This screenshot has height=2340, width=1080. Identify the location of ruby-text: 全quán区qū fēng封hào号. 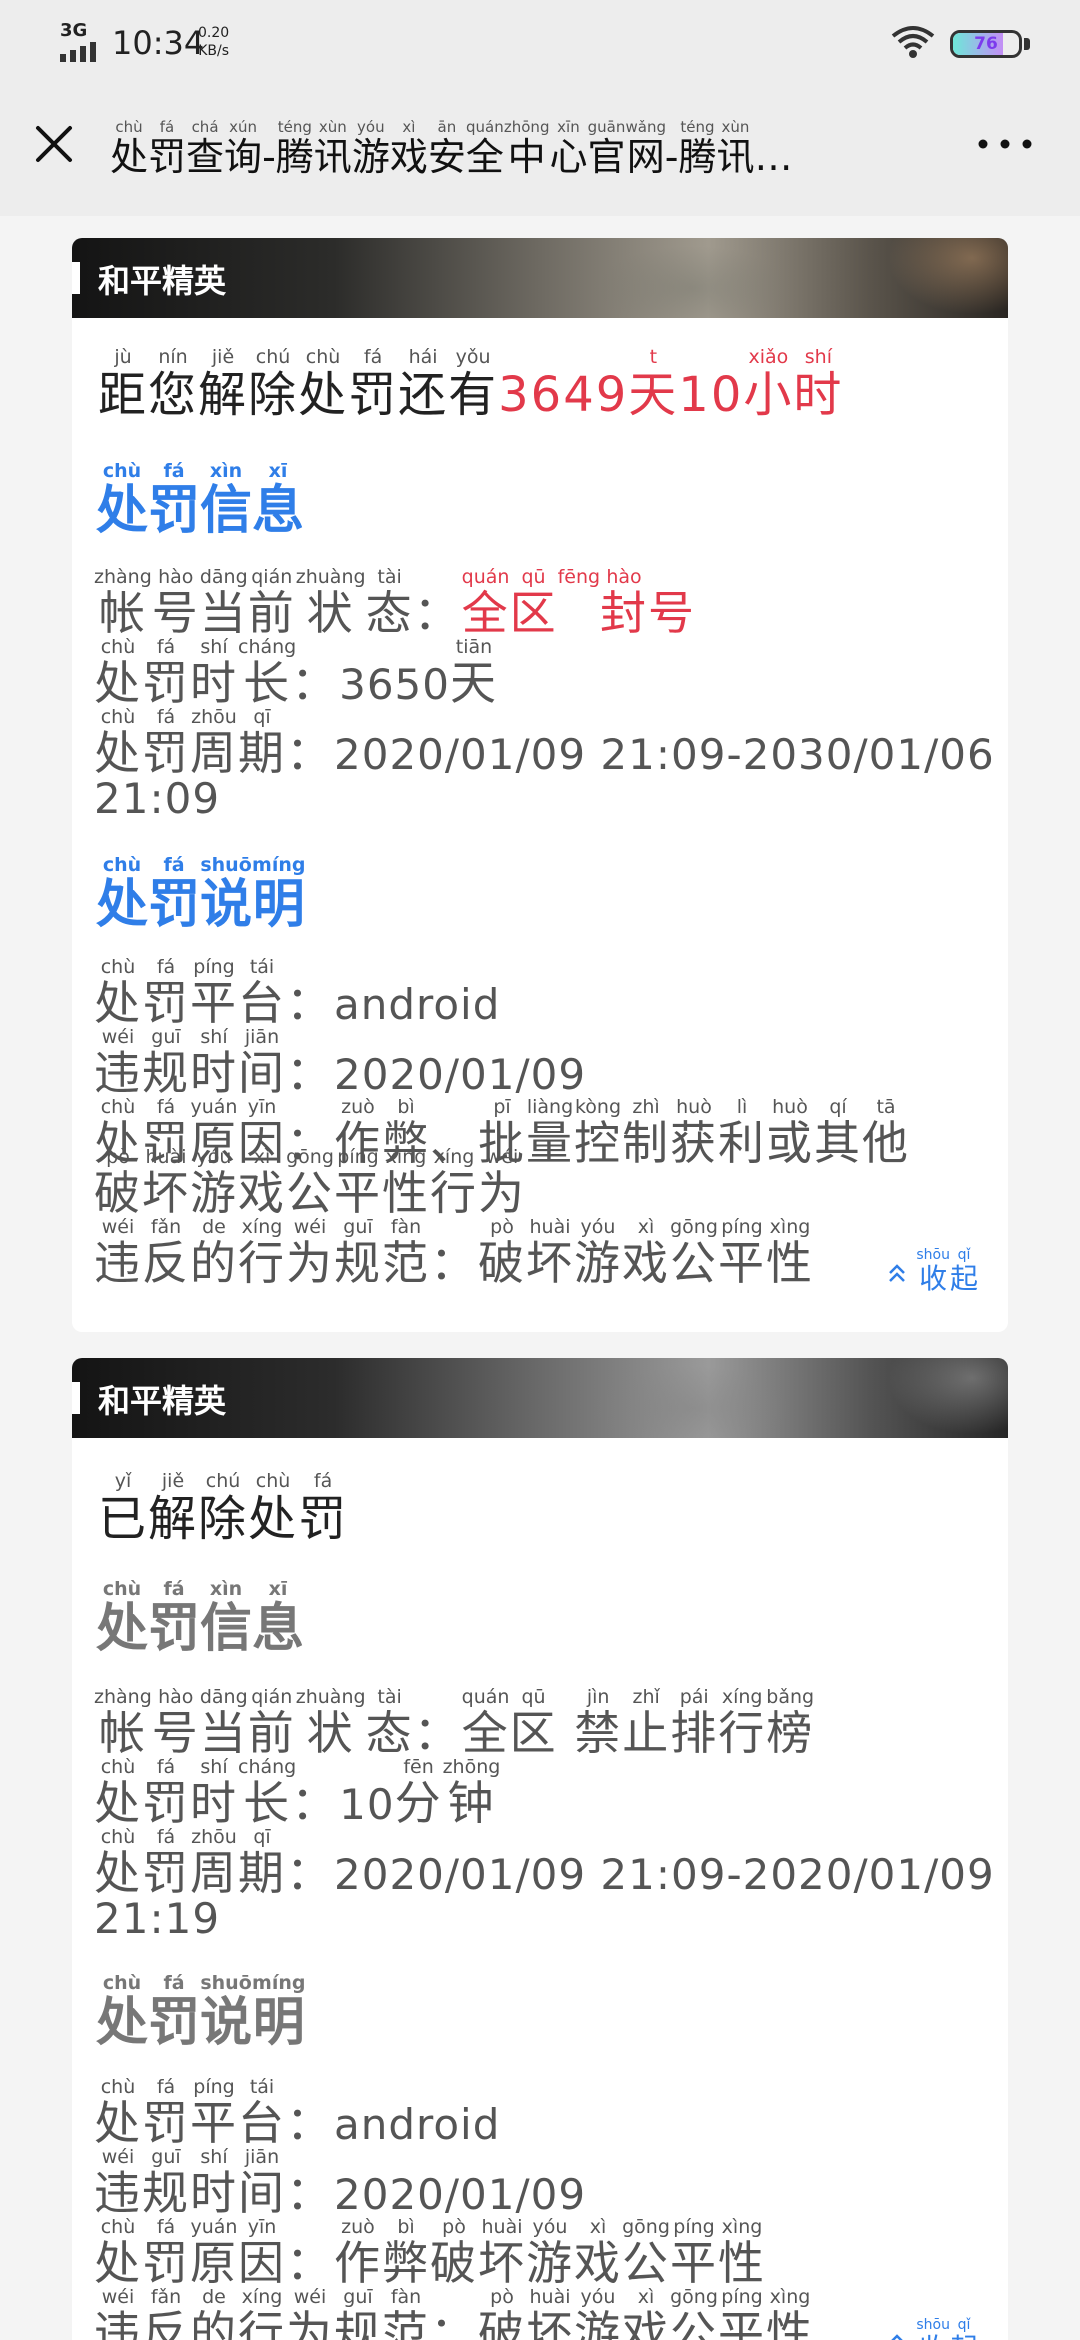
(579, 603).